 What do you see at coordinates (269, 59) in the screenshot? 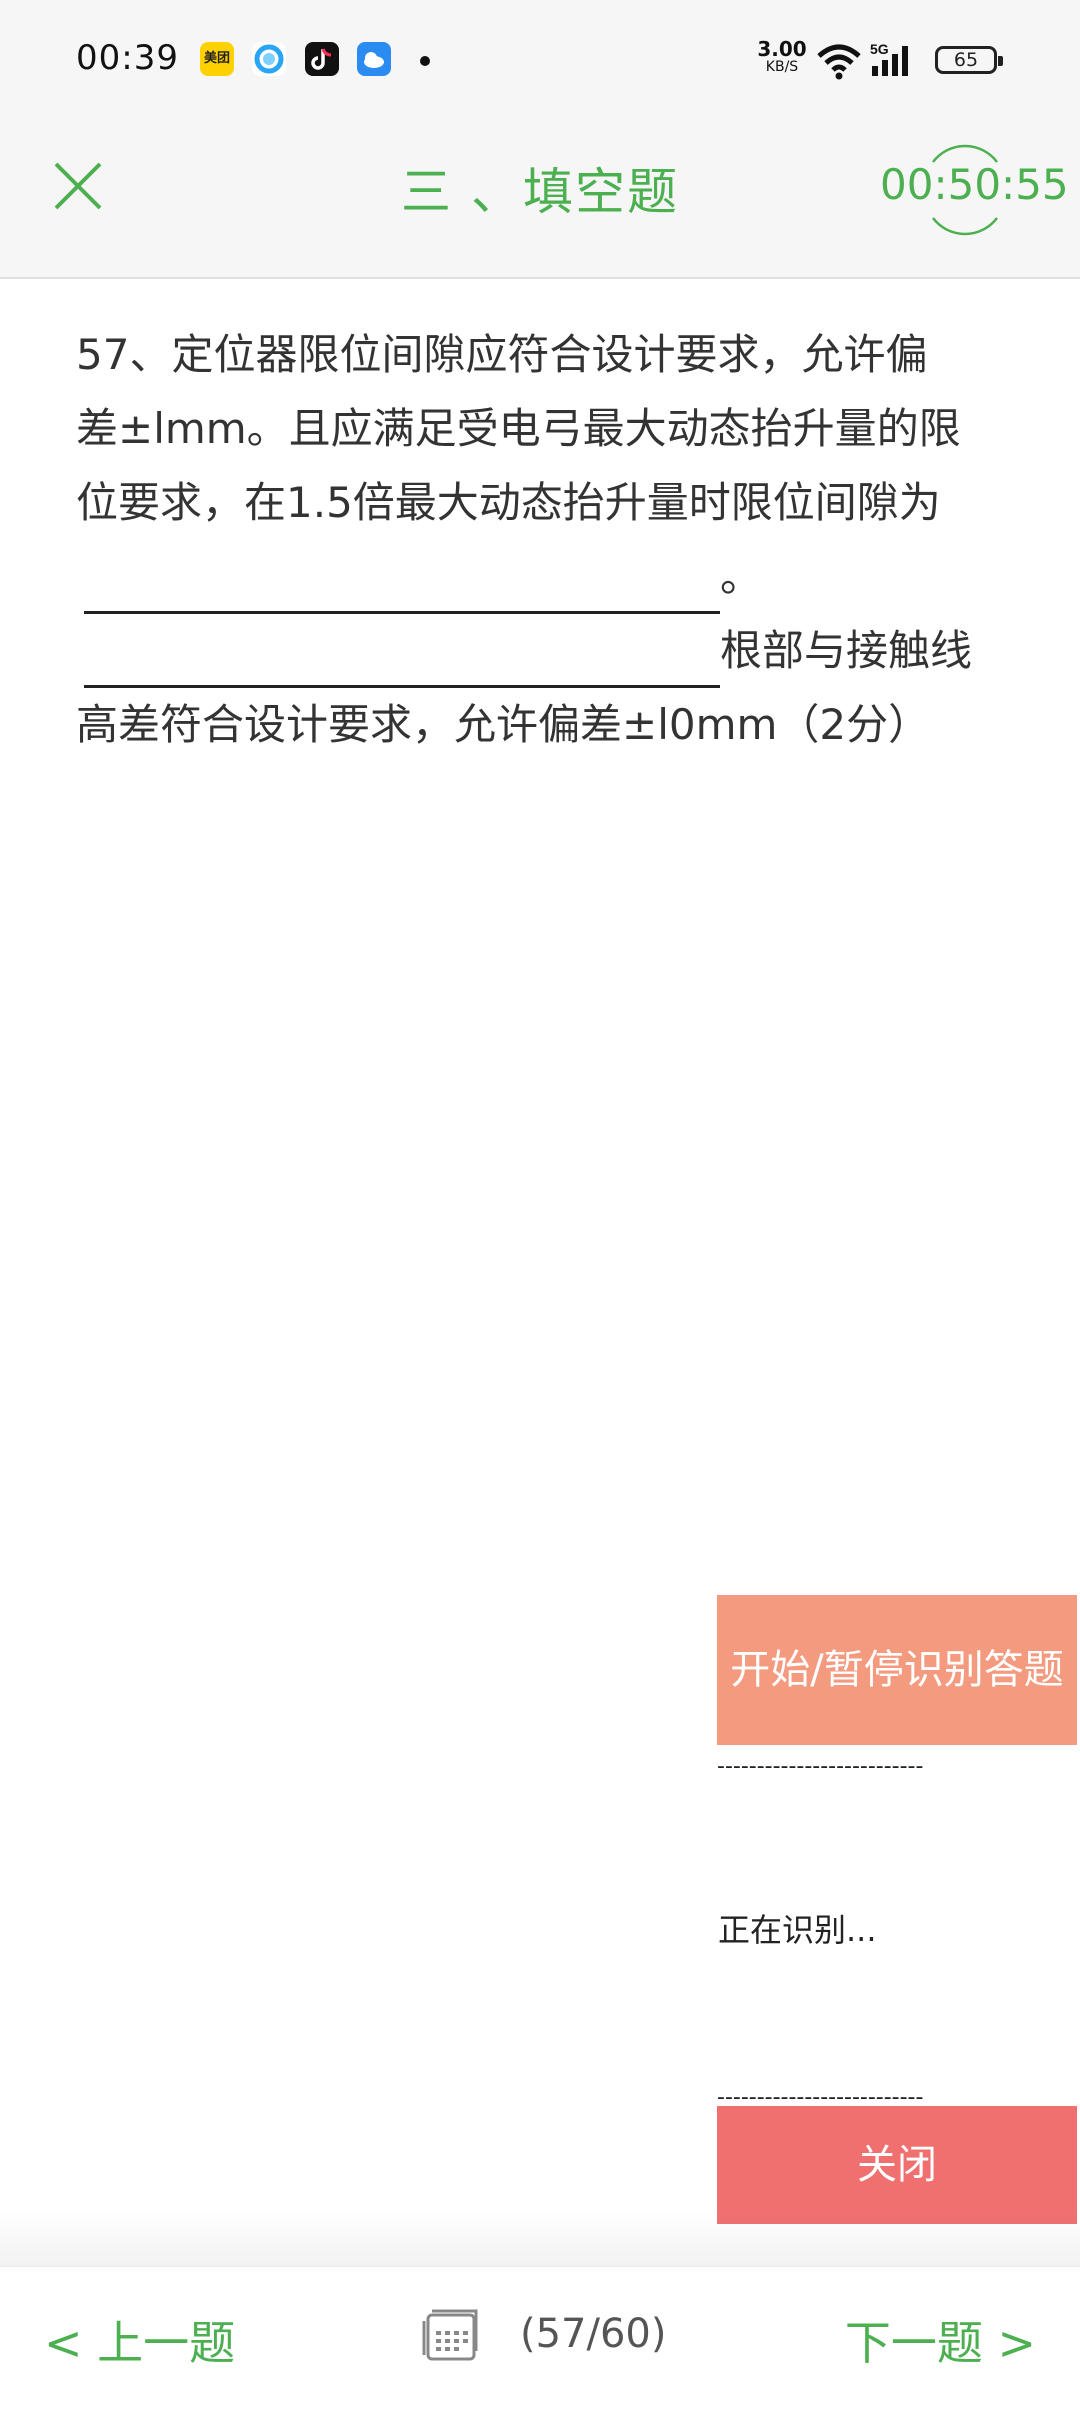
I see `browser-icon` at bounding box center [269, 59].